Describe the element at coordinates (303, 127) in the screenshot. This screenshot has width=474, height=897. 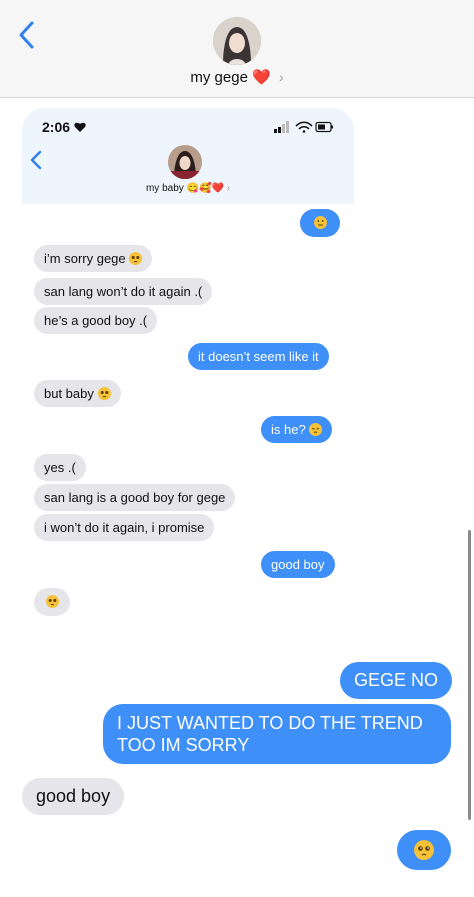
I see `status-icons` at that location.